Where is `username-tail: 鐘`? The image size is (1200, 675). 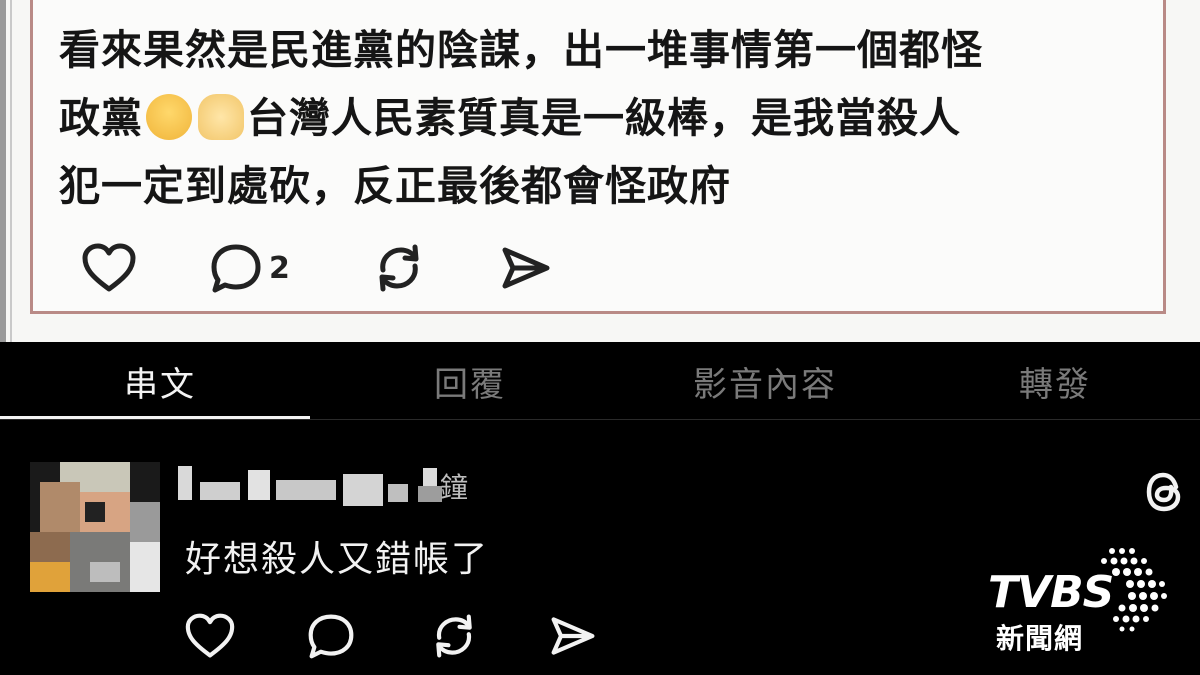 username-tail: 鐘 is located at coordinates (454, 487).